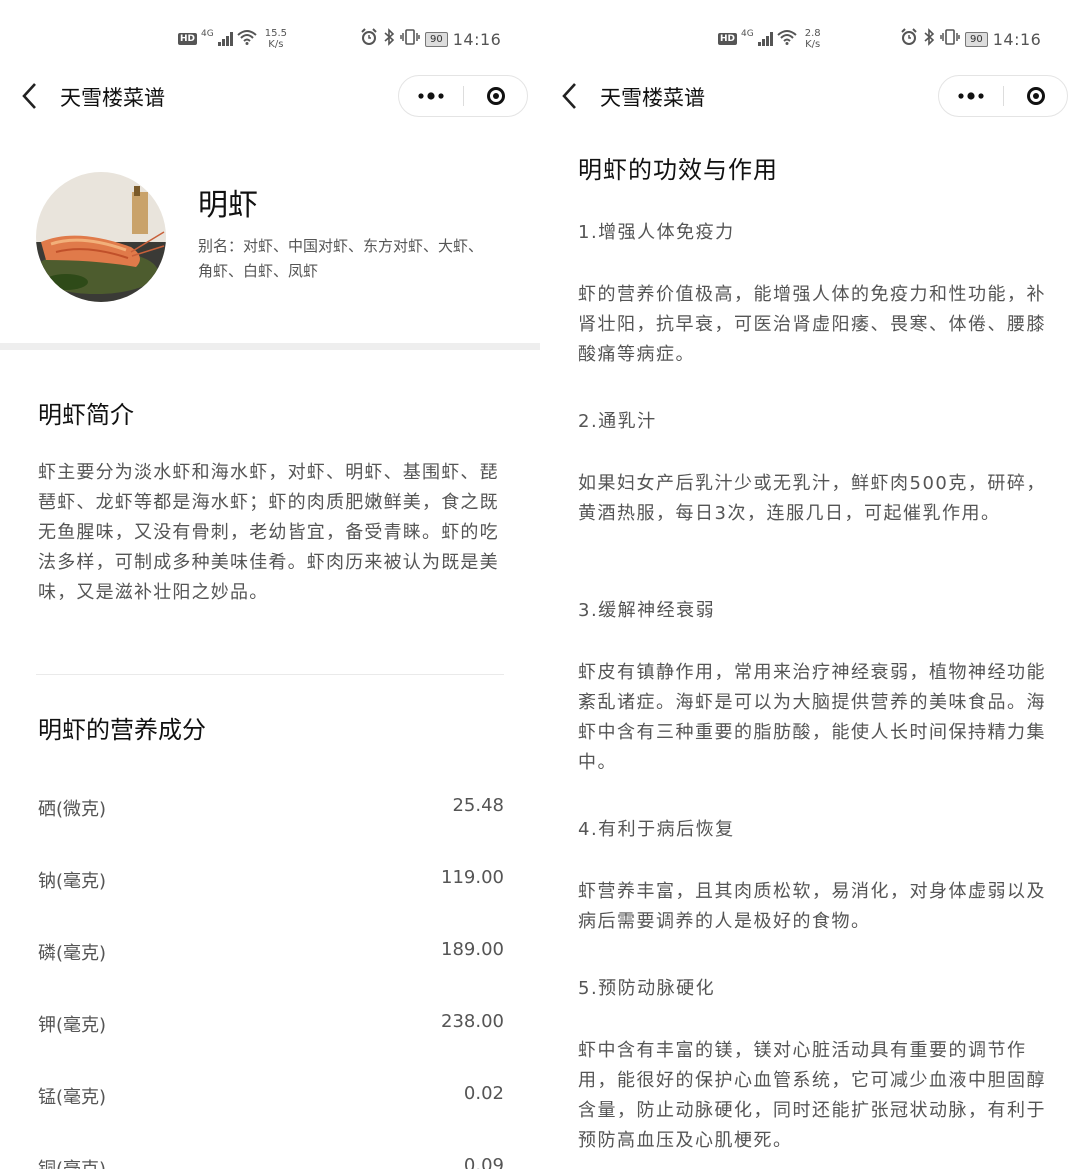 This screenshot has height=1169, width=1080. I want to click on dish-image, so click(101, 237).